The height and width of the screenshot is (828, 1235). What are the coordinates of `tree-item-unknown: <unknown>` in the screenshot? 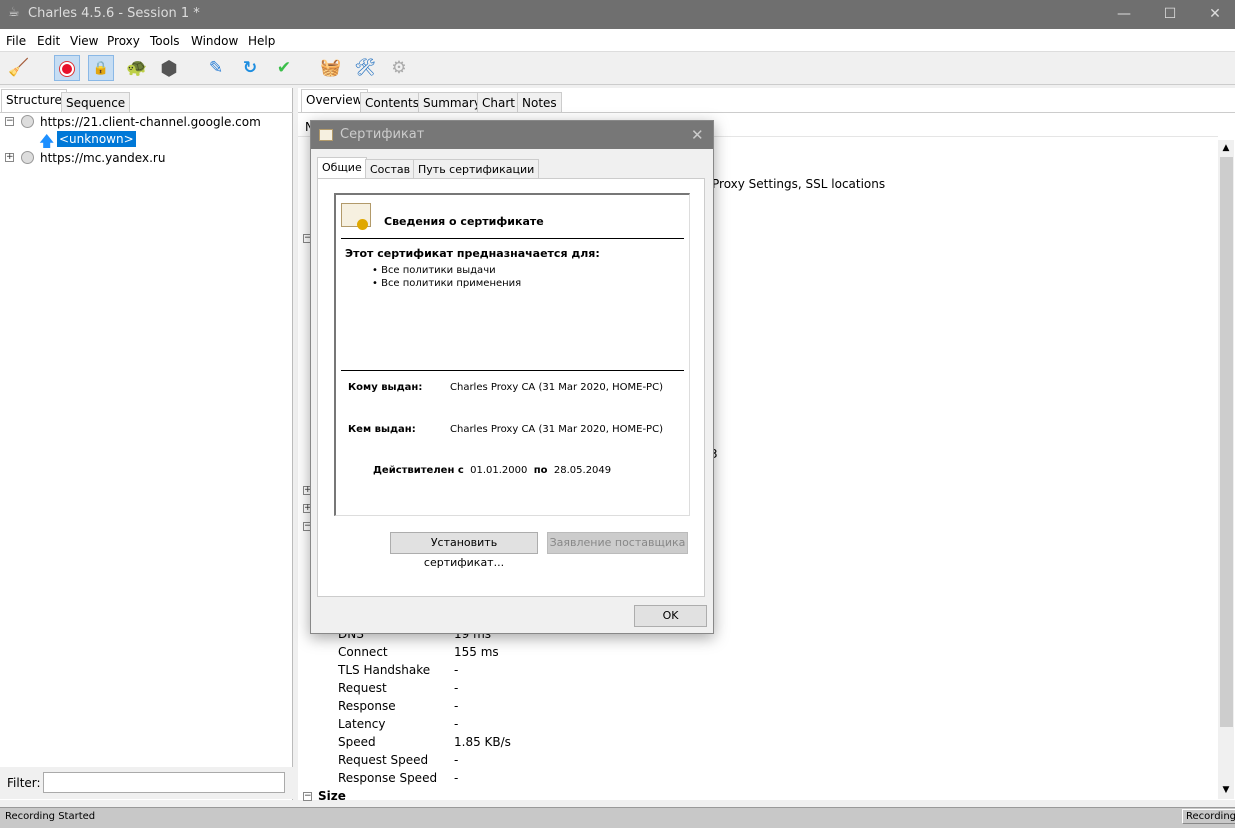 It's located at (96, 139).